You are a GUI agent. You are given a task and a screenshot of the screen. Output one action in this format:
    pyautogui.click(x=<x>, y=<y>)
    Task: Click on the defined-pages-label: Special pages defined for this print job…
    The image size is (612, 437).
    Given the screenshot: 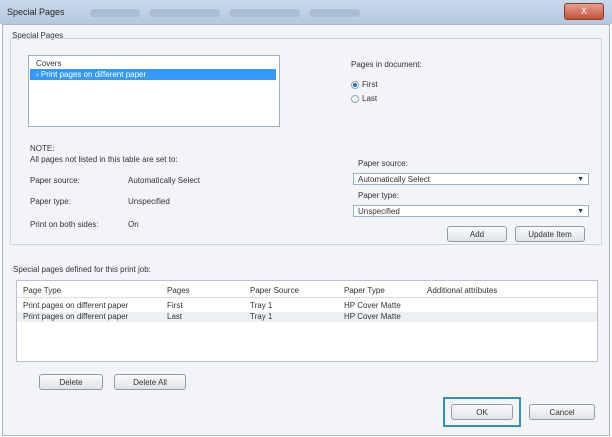 What is the action you would take?
    pyautogui.click(x=82, y=269)
    